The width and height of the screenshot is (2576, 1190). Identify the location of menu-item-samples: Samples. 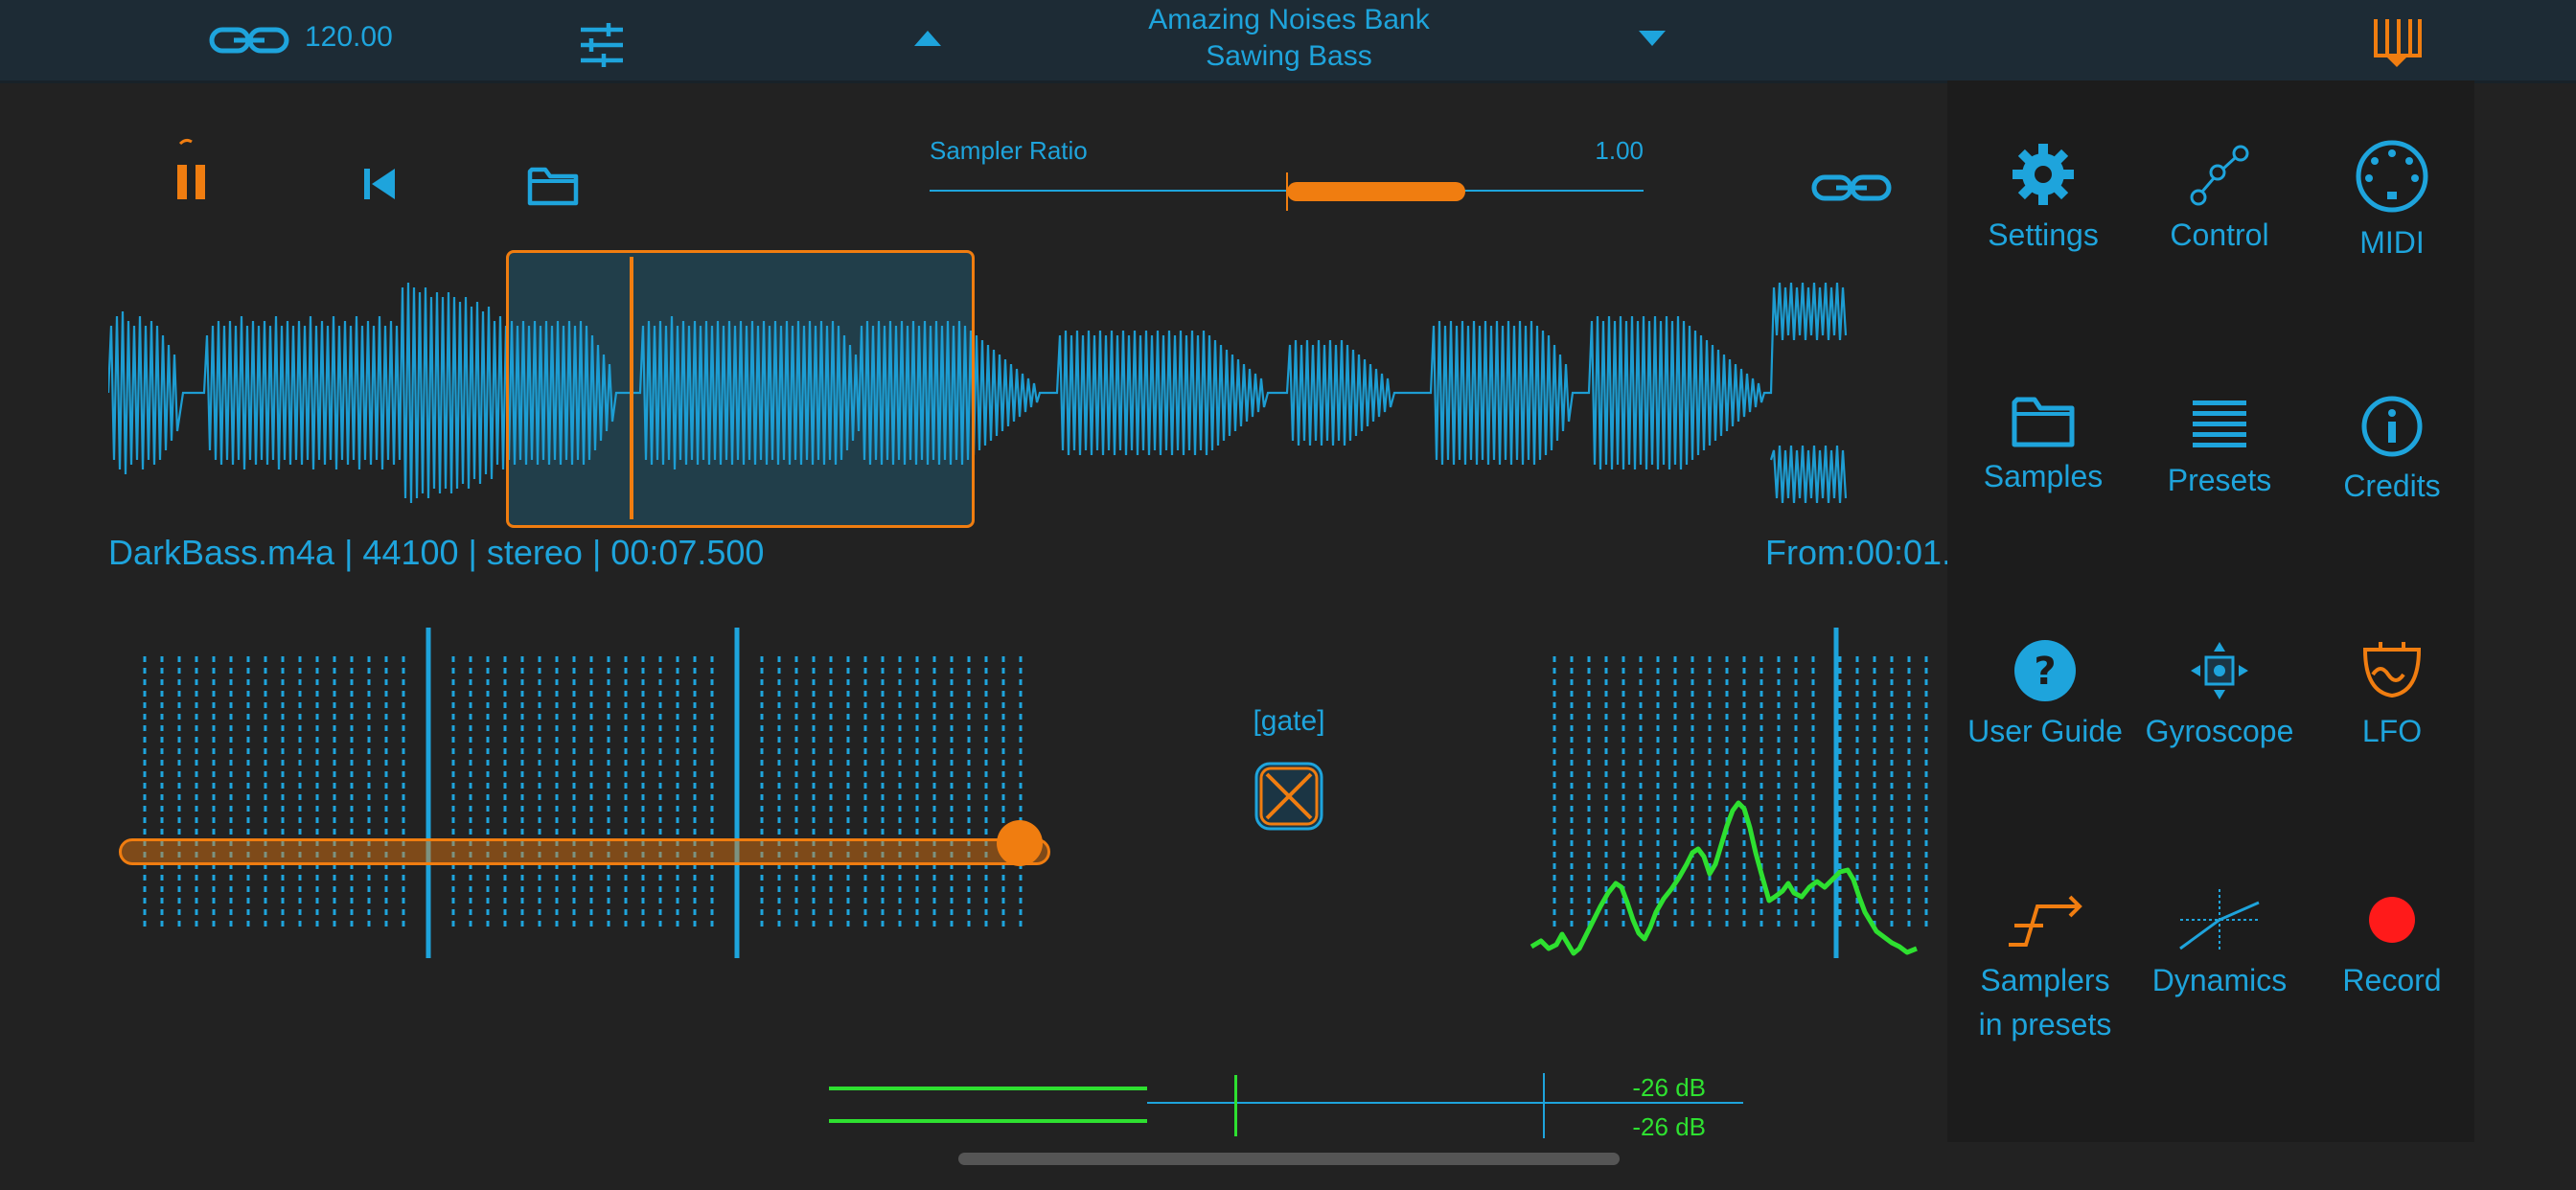
(2043, 447).